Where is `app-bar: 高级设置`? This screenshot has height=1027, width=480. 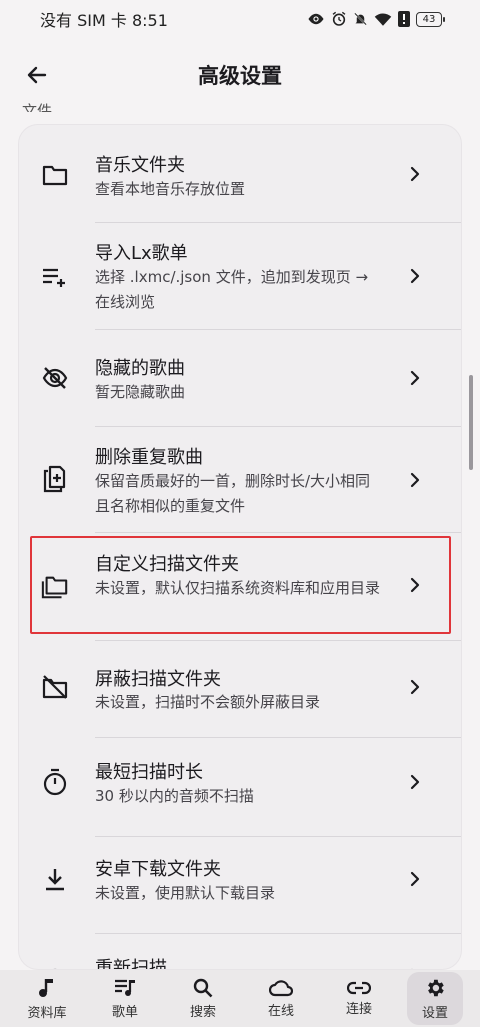
app-bar: 高级设置 is located at coordinates (240, 74).